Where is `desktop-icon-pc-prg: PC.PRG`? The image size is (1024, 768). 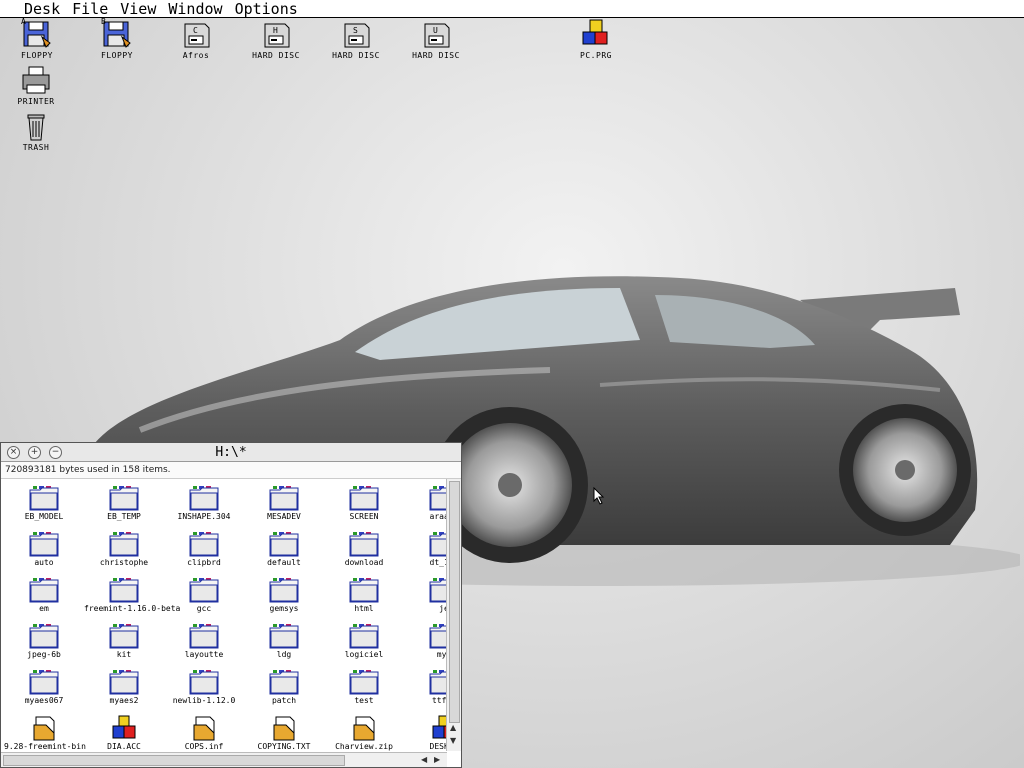 desktop-icon-pc-prg: PC.PRG is located at coordinates (596, 39).